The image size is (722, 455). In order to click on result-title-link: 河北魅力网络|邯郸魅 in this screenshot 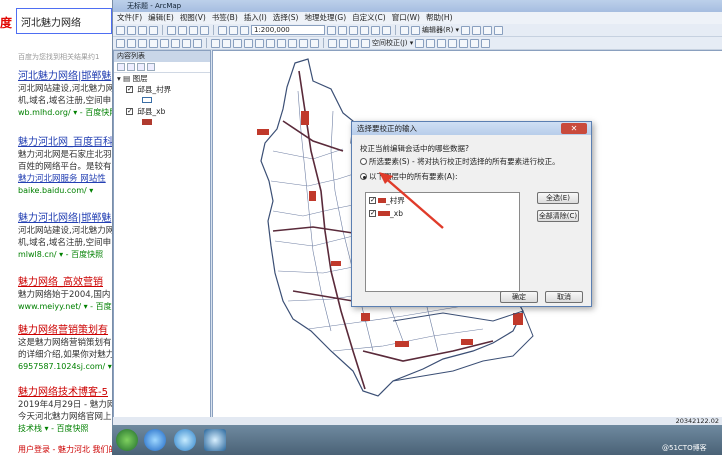, I will do `click(65, 76)`.